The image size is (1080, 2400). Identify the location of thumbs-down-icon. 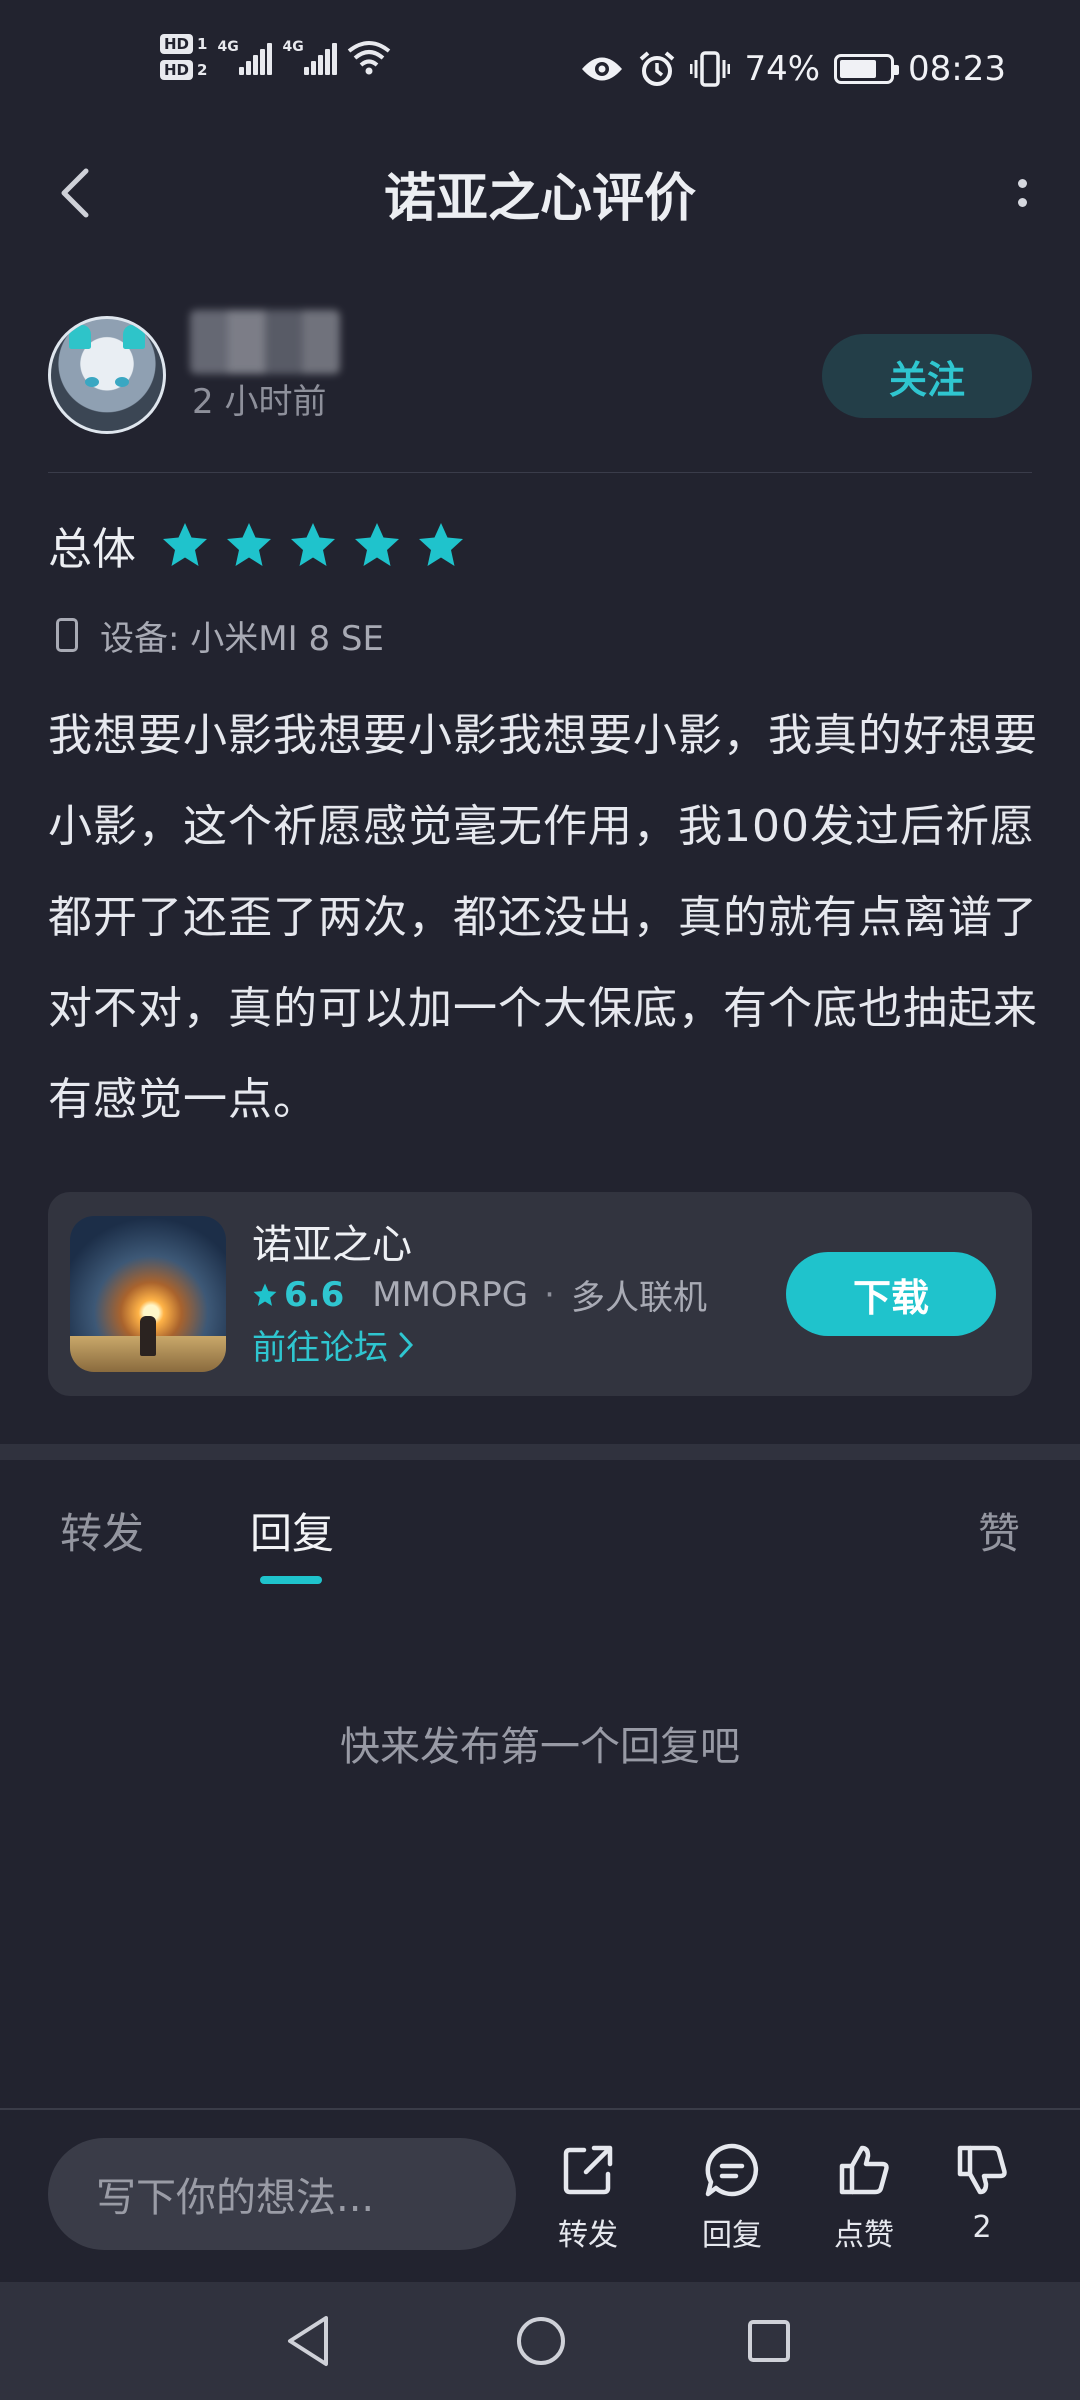
(982, 2170).